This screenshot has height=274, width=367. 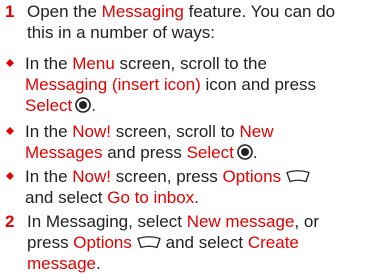 I want to click on step-number: 1, so click(x=10, y=11).